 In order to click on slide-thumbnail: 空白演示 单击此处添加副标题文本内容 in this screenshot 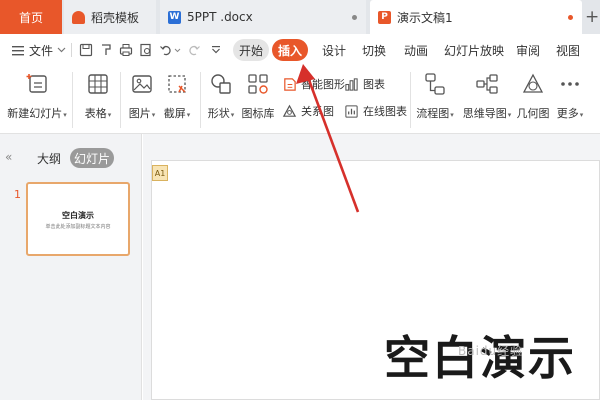, I will do `click(78, 219)`.